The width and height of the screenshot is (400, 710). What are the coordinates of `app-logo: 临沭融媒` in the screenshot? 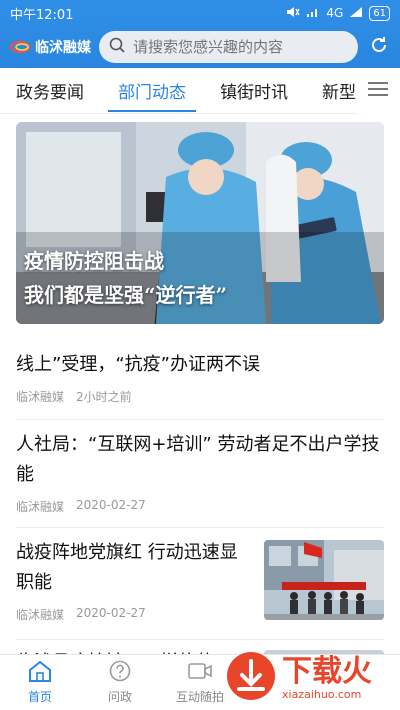 It's located at (50, 47).